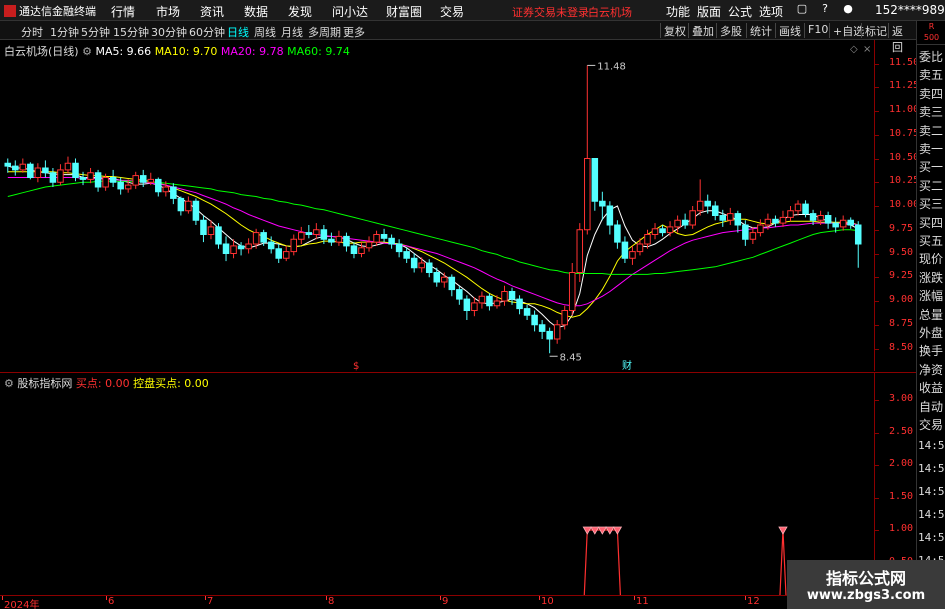  What do you see at coordinates (771, 11) in the screenshot?
I see `menu-options: 选项` at bounding box center [771, 11].